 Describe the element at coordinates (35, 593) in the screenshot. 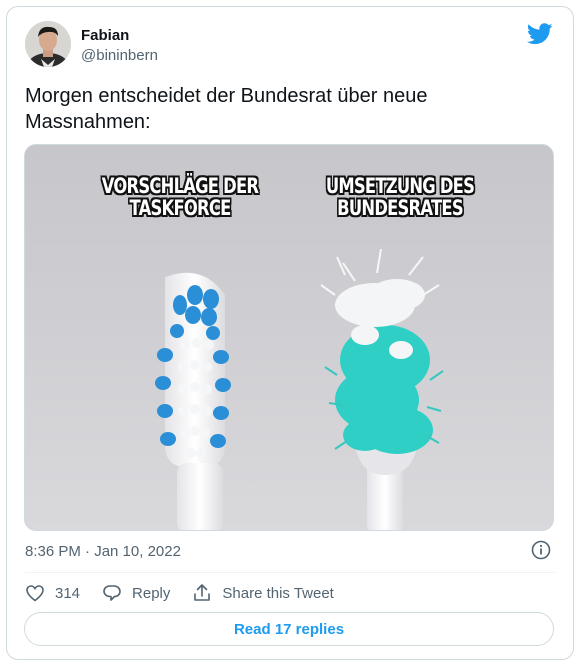

I see `heart-icon` at that location.